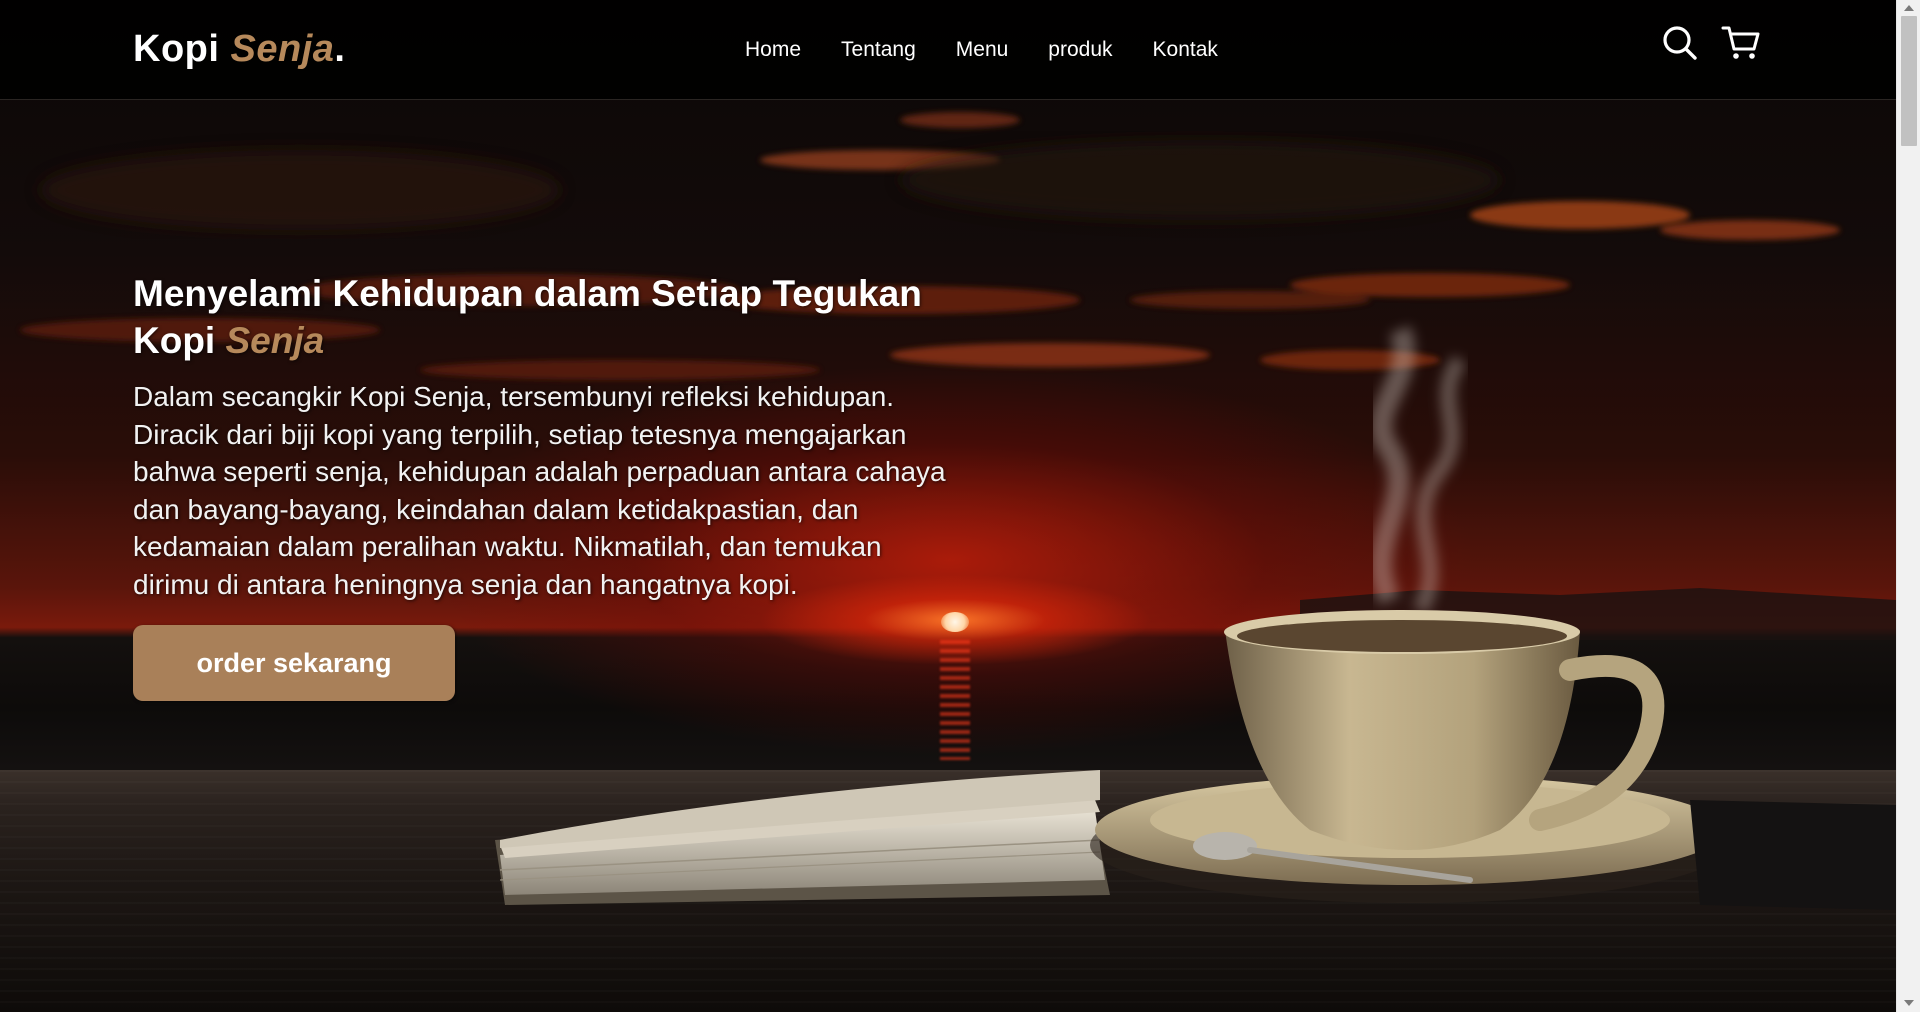  I want to click on search-icon, so click(1680, 43).